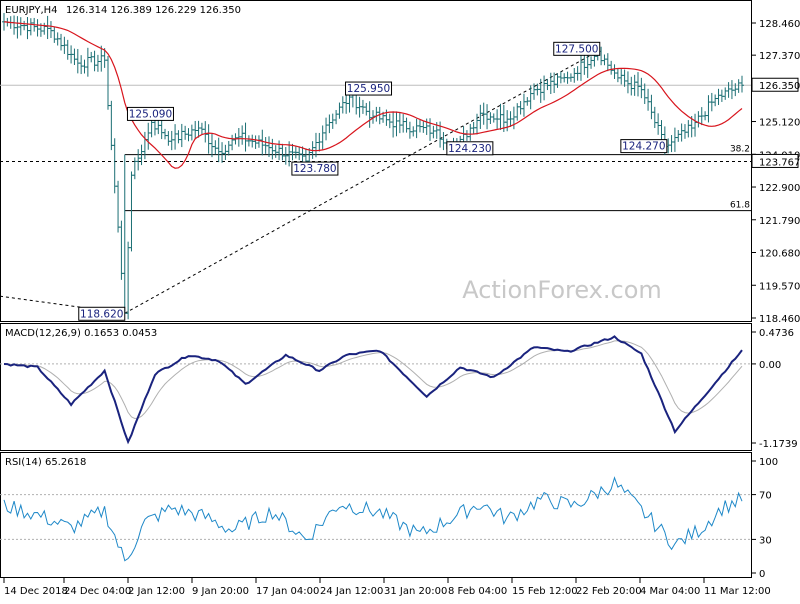 This screenshot has height=604, width=800. What do you see at coordinates (45, 462) in the screenshot?
I see `rsi-label: RSI(14) 65.2618` at bounding box center [45, 462].